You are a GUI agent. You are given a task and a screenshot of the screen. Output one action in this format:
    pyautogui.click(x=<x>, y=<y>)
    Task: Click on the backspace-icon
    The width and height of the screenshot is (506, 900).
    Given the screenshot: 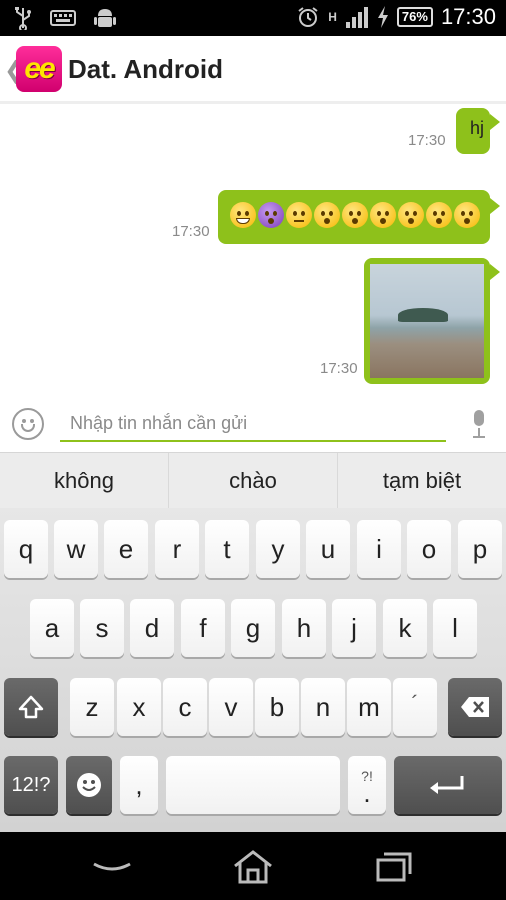 What is the action you would take?
    pyautogui.click(x=475, y=707)
    